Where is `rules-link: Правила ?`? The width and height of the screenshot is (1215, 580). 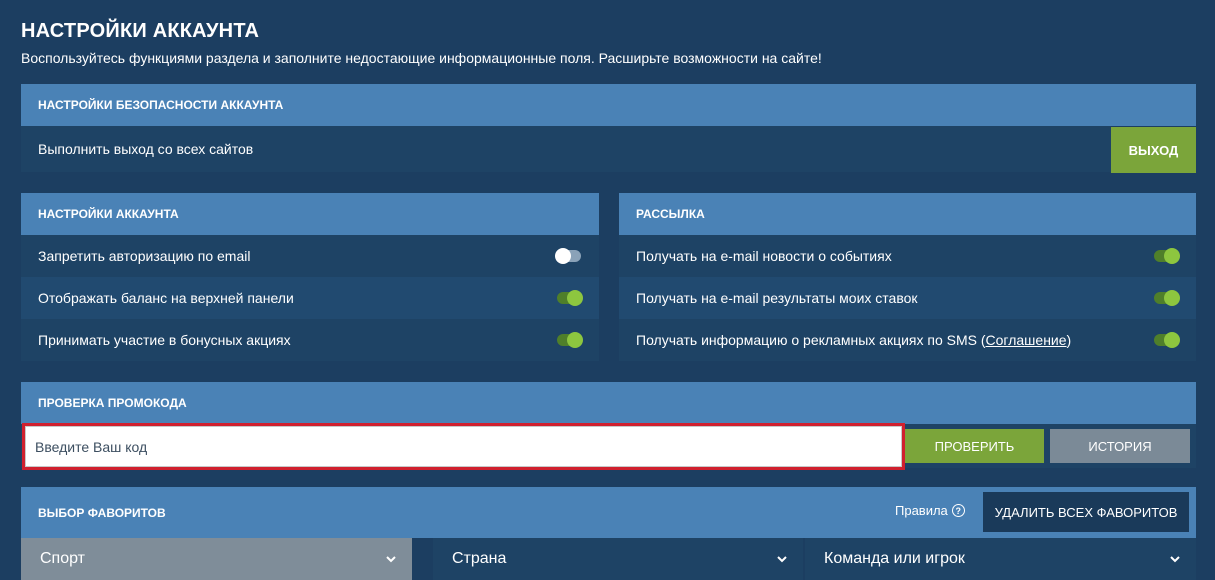
rules-link: Правила ? is located at coordinates (930, 510).